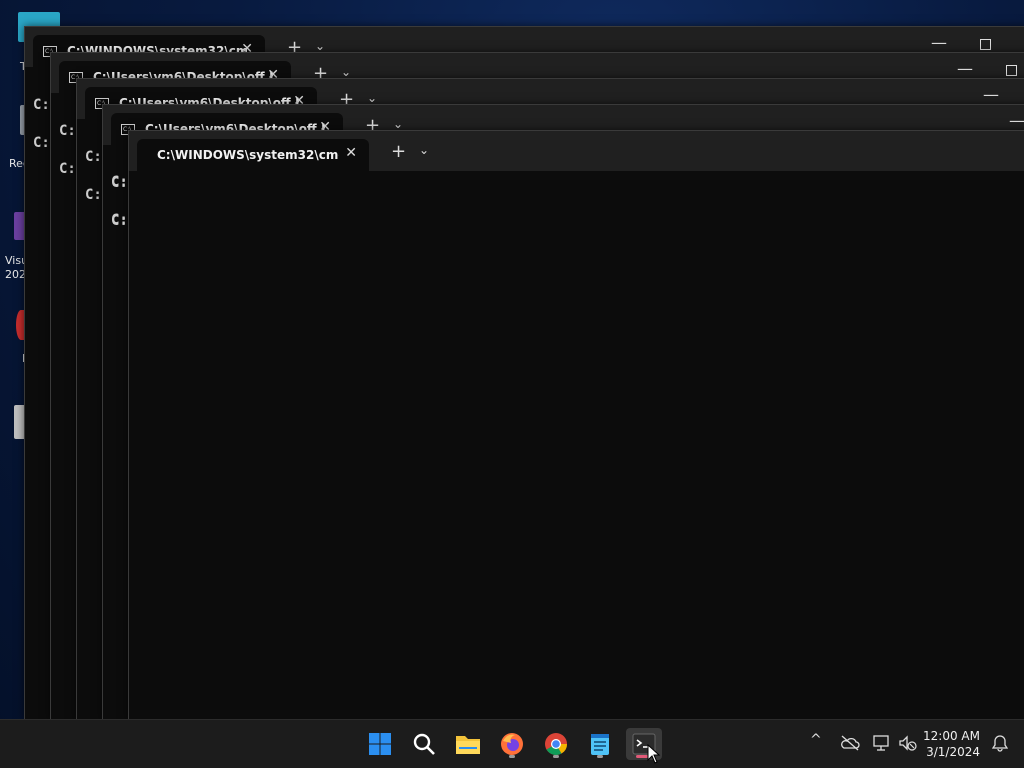 The image size is (1024, 768). I want to click on system-clock: 12:00 AM 3/1/2024, so click(951, 744).